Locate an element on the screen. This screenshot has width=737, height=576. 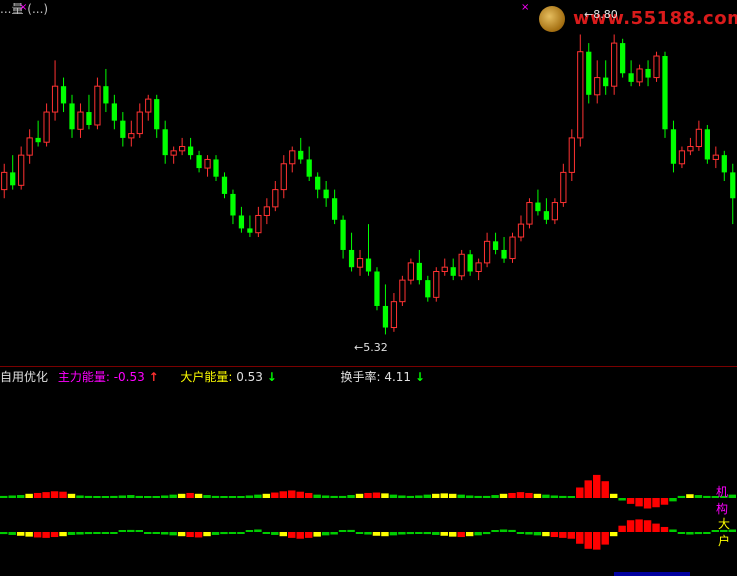
high-price-annotation: ←8.80 is located at coordinates (601, 14).